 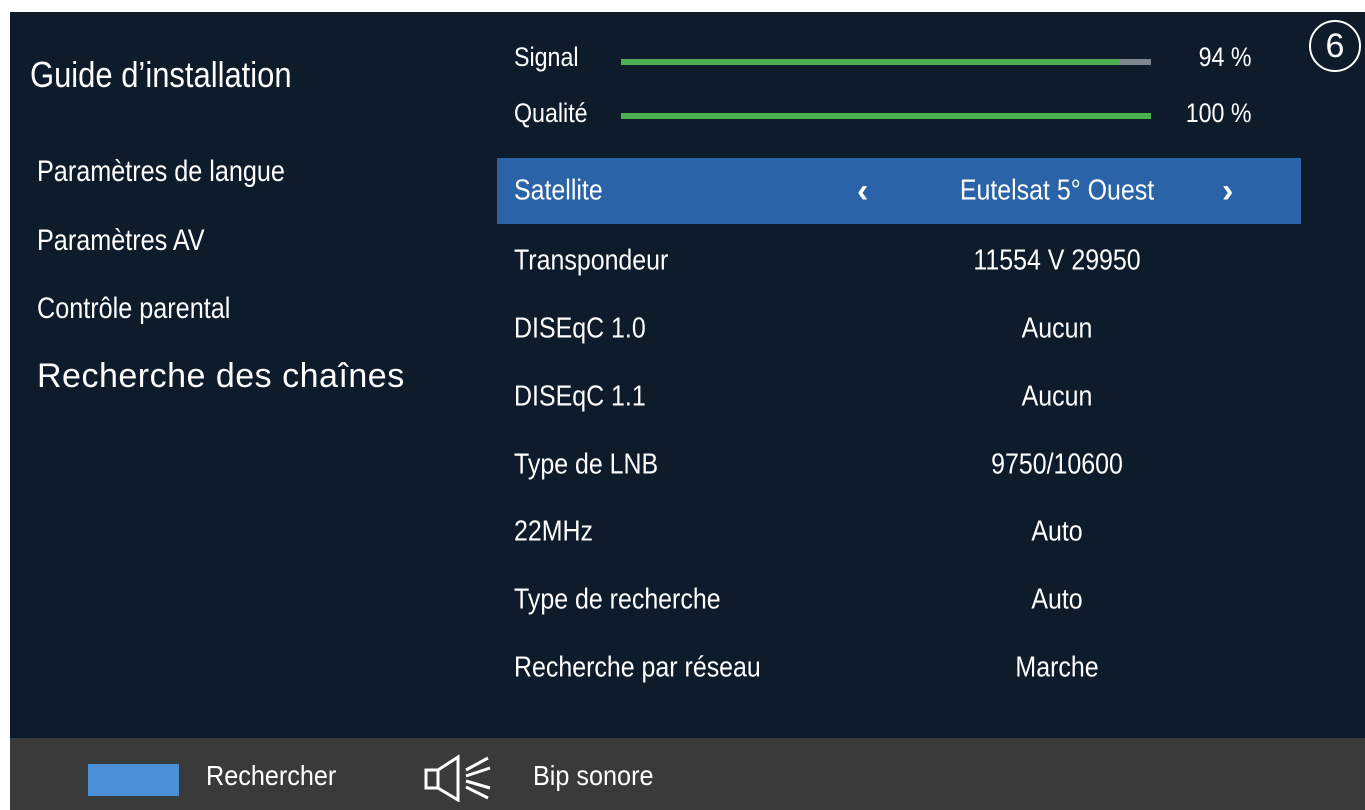 What do you see at coordinates (221, 376) in the screenshot?
I see `menu-item-channel-search: Recherche des chaînes` at bounding box center [221, 376].